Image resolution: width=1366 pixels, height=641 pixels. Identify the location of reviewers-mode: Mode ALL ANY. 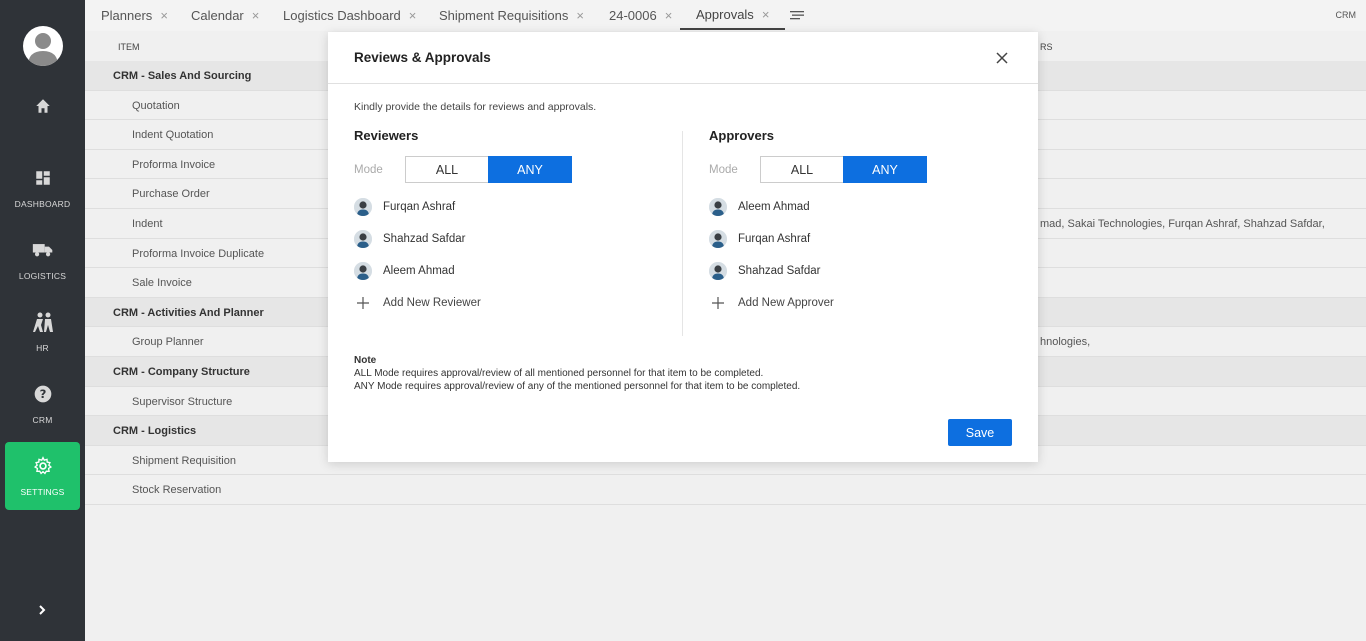
(504, 170).